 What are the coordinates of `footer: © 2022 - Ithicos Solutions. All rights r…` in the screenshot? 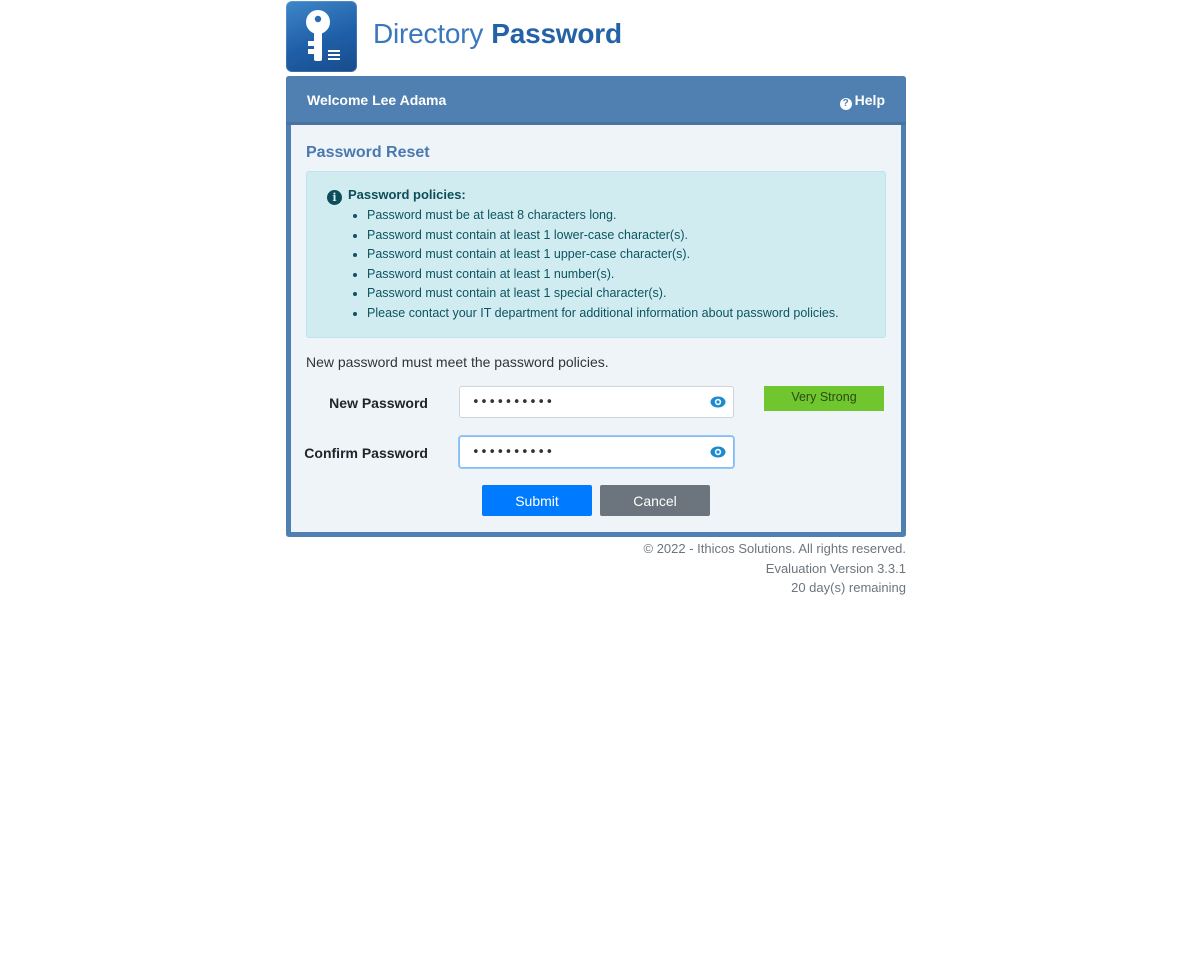 It's located at (775, 568).